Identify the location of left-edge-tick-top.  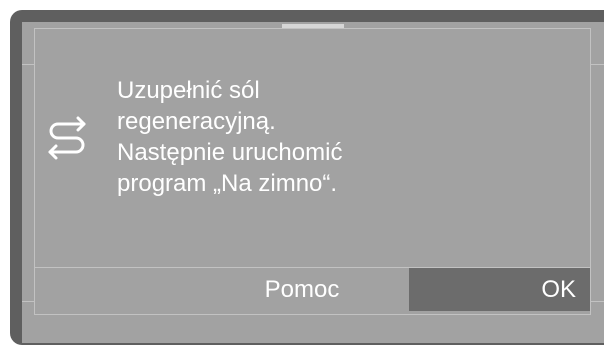
(28, 64).